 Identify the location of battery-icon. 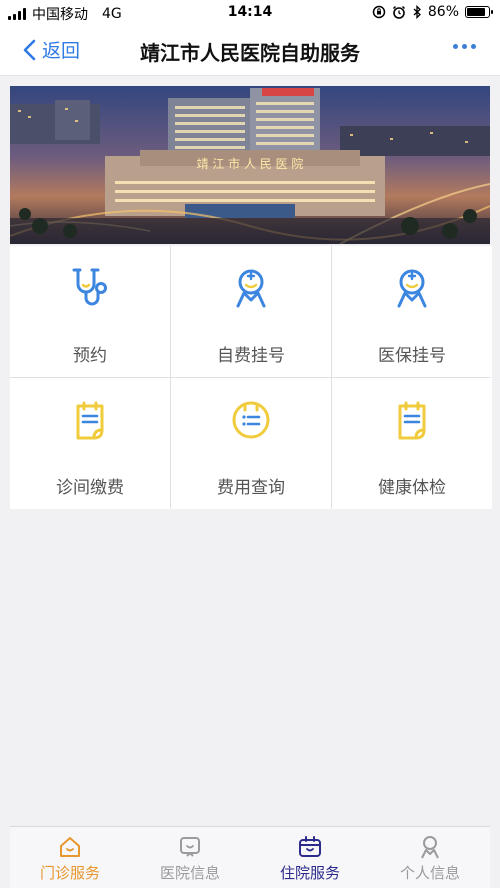
(479, 12).